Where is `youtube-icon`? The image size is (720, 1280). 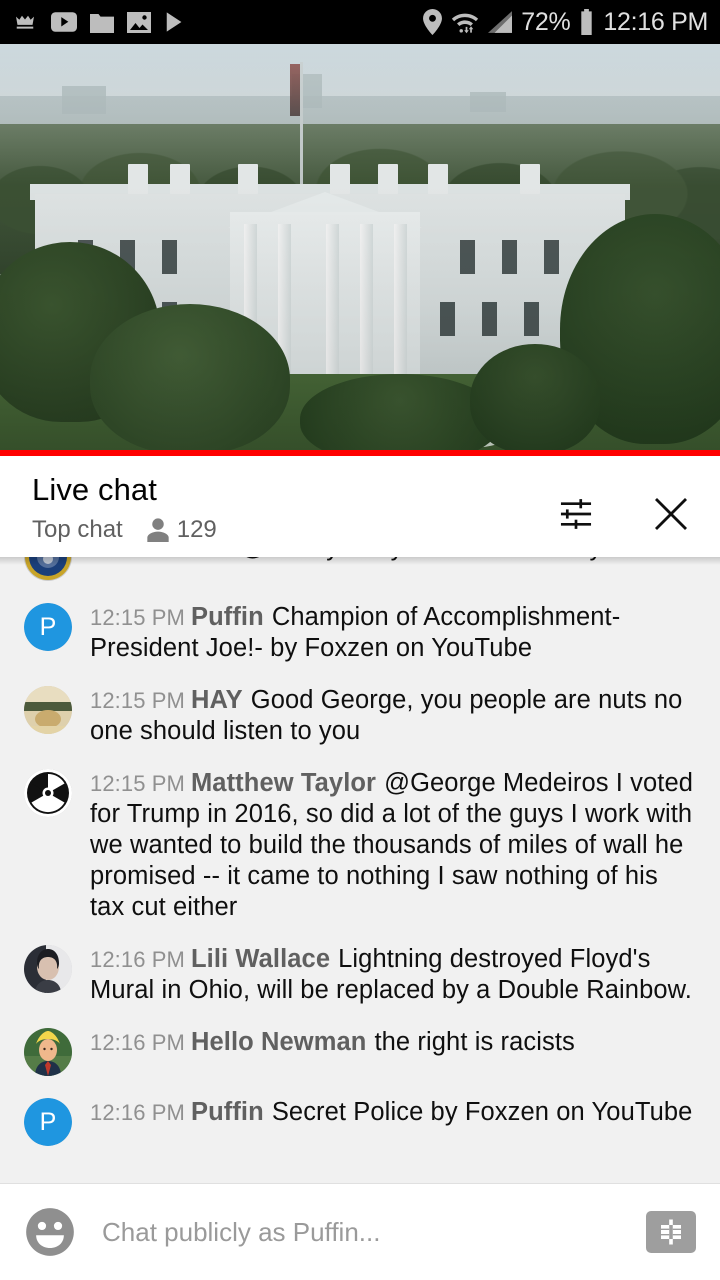
youtube-icon is located at coordinates (64, 22).